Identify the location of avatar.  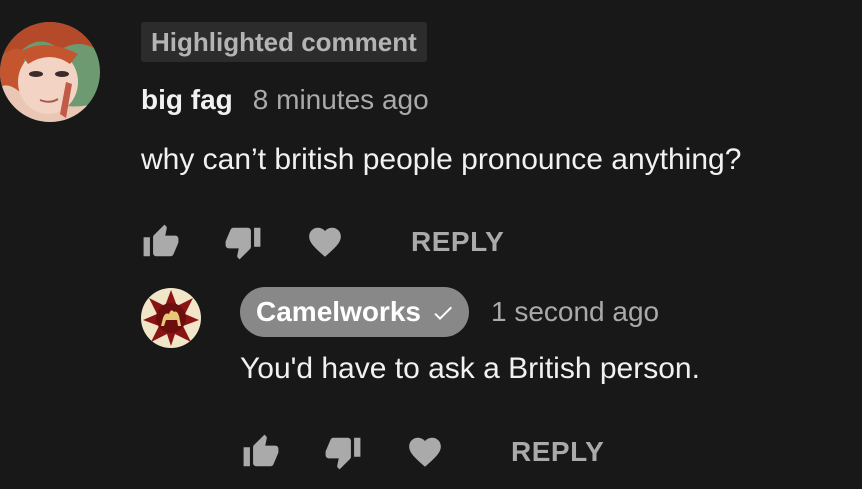
(50, 72).